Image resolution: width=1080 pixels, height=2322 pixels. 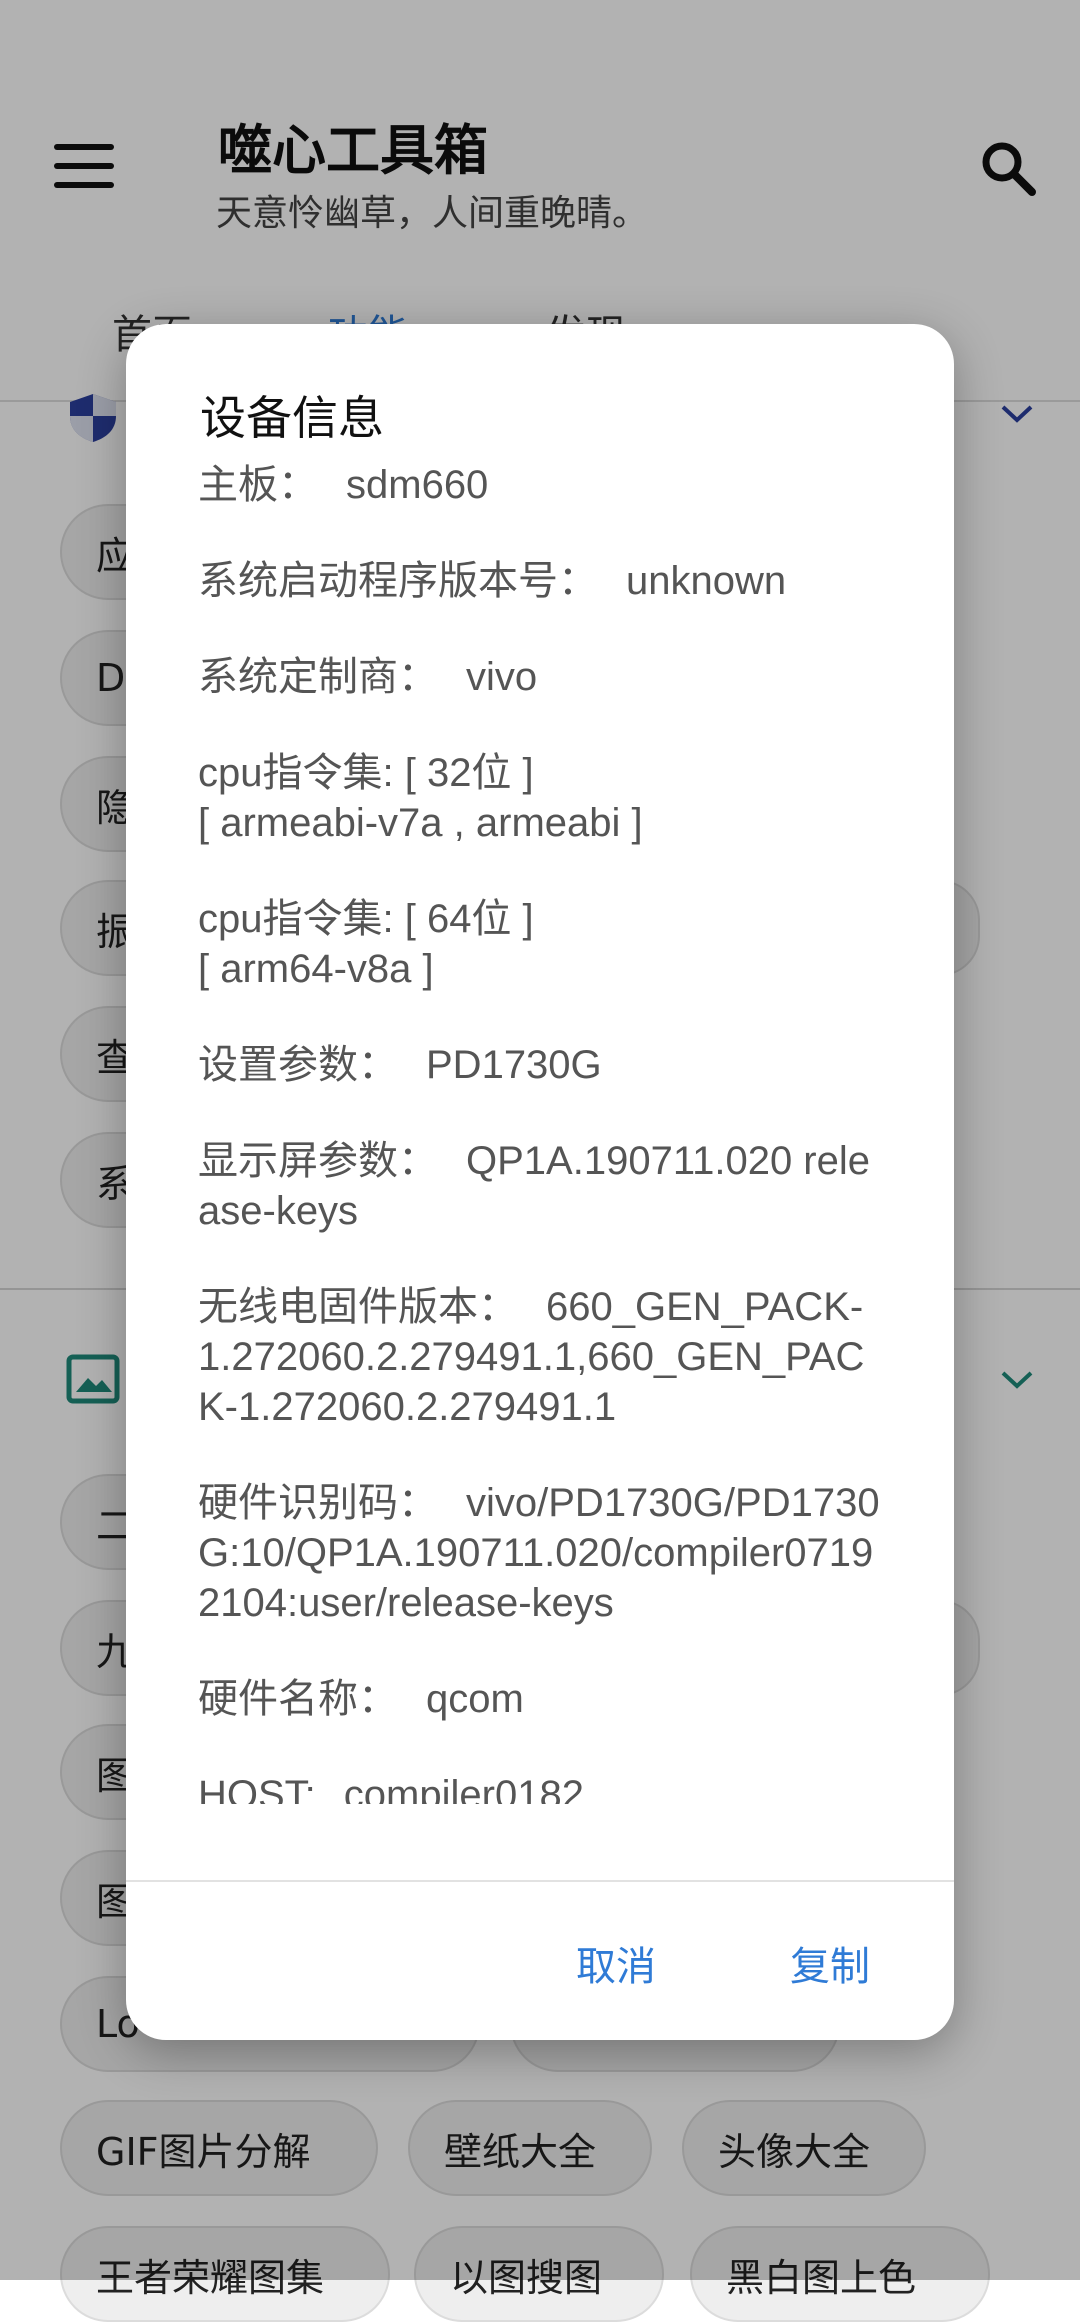 What do you see at coordinates (292, 418) in the screenshot?
I see `dialog-title: 设备信息` at bounding box center [292, 418].